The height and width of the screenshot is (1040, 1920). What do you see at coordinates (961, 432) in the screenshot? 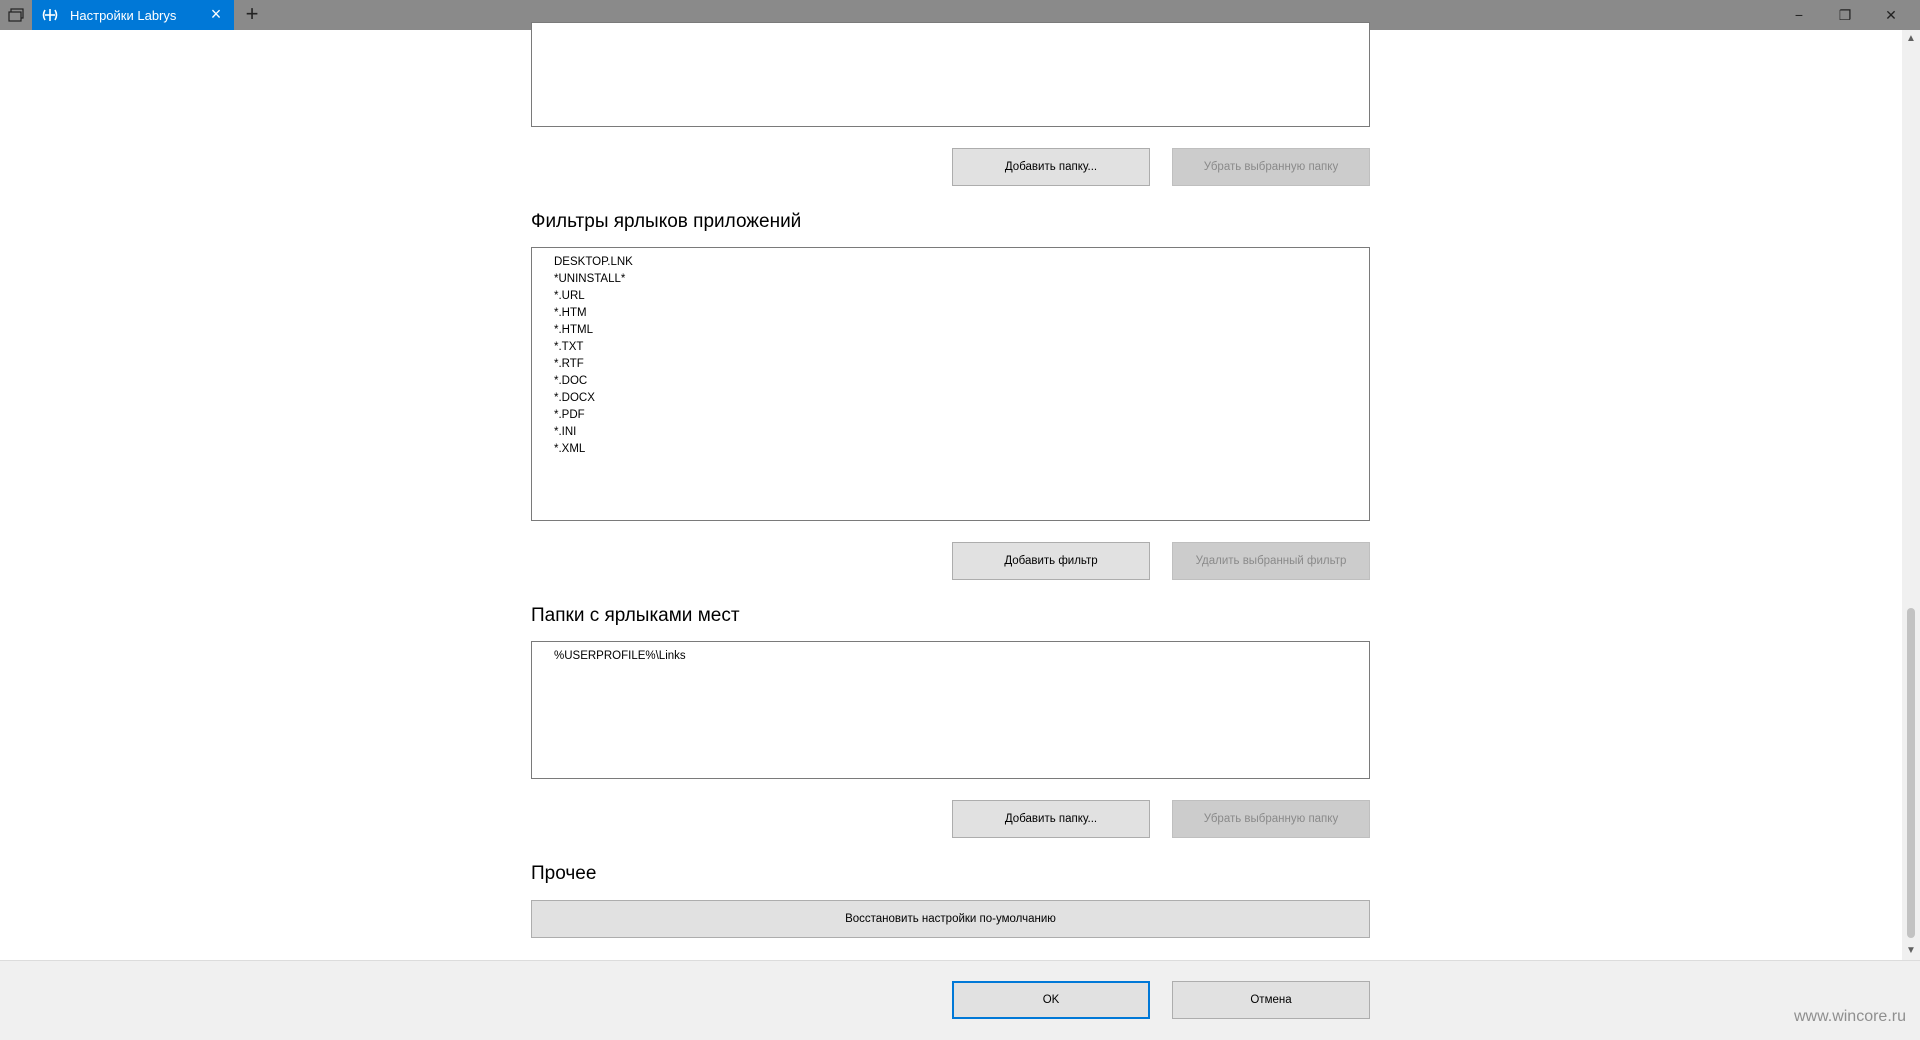
I see `list-item: *.INI` at bounding box center [961, 432].